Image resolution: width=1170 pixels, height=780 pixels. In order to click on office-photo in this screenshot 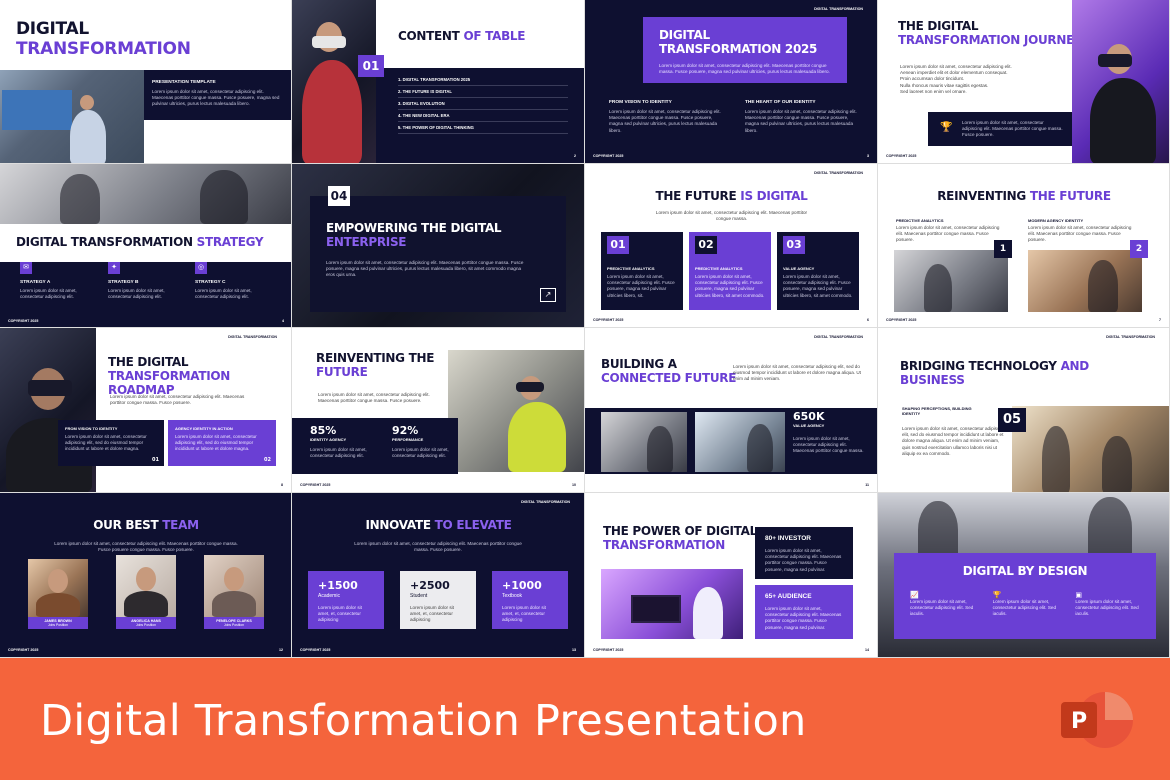, I will do `click(72, 116)`.